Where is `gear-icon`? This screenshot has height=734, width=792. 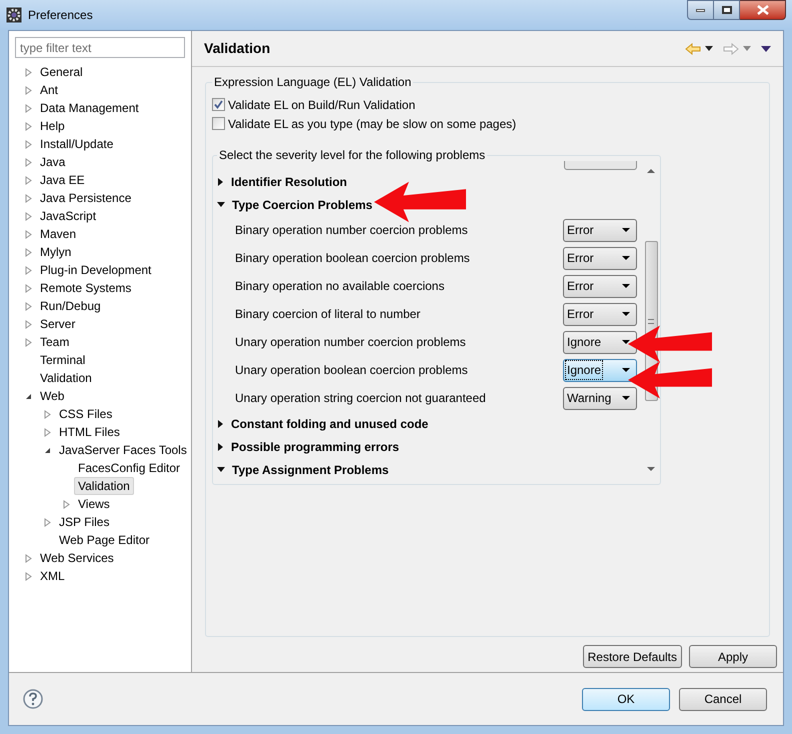 gear-icon is located at coordinates (14, 15).